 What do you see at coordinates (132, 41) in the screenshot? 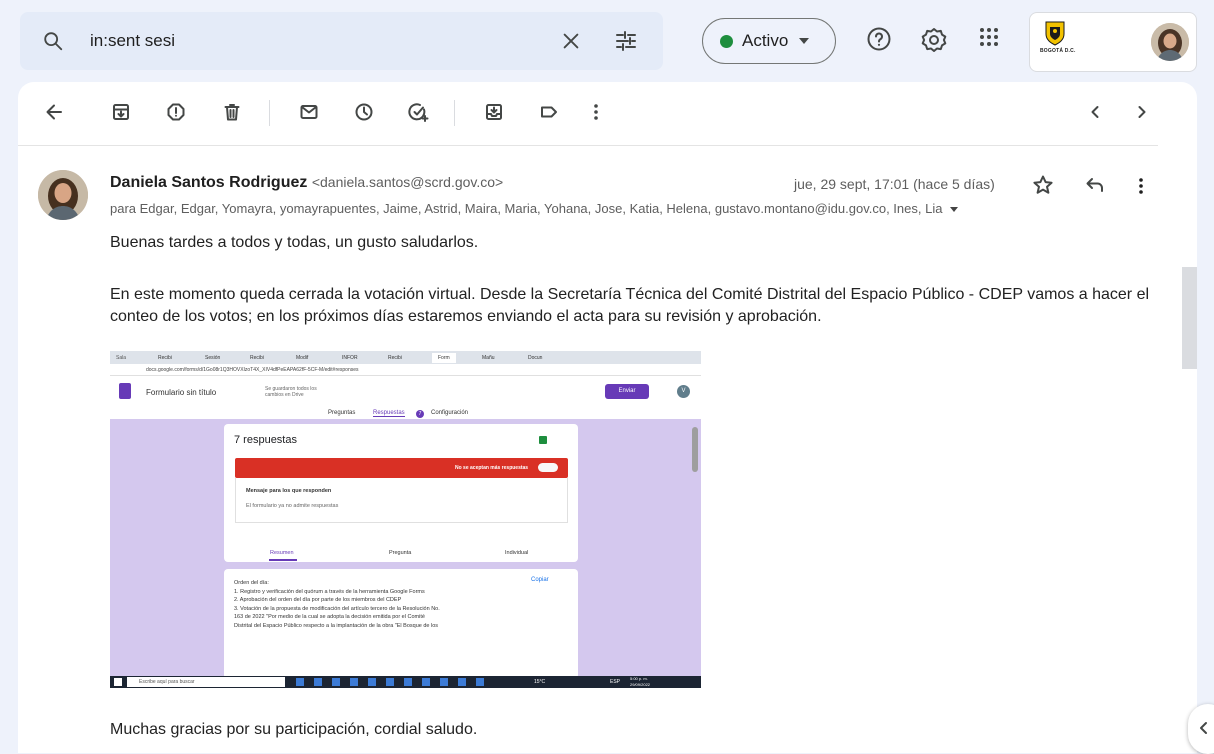
I see `search-input: in:sent sesi` at bounding box center [132, 41].